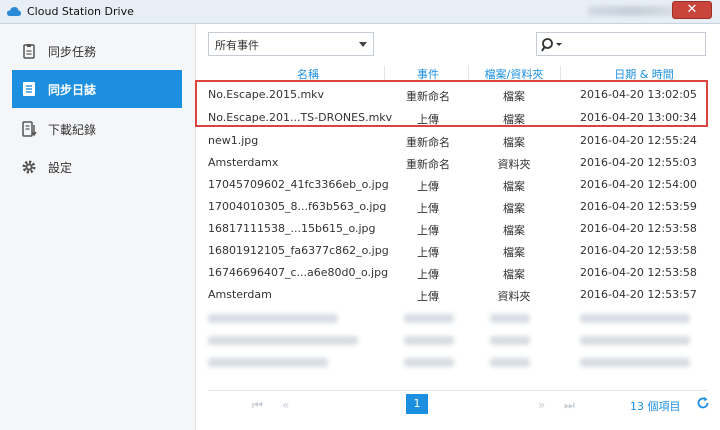 The image size is (720, 430). What do you see at coordinates (417, 404) in the screenshot?
I see `current-page-button: 1` at bounding box center [417, 404].